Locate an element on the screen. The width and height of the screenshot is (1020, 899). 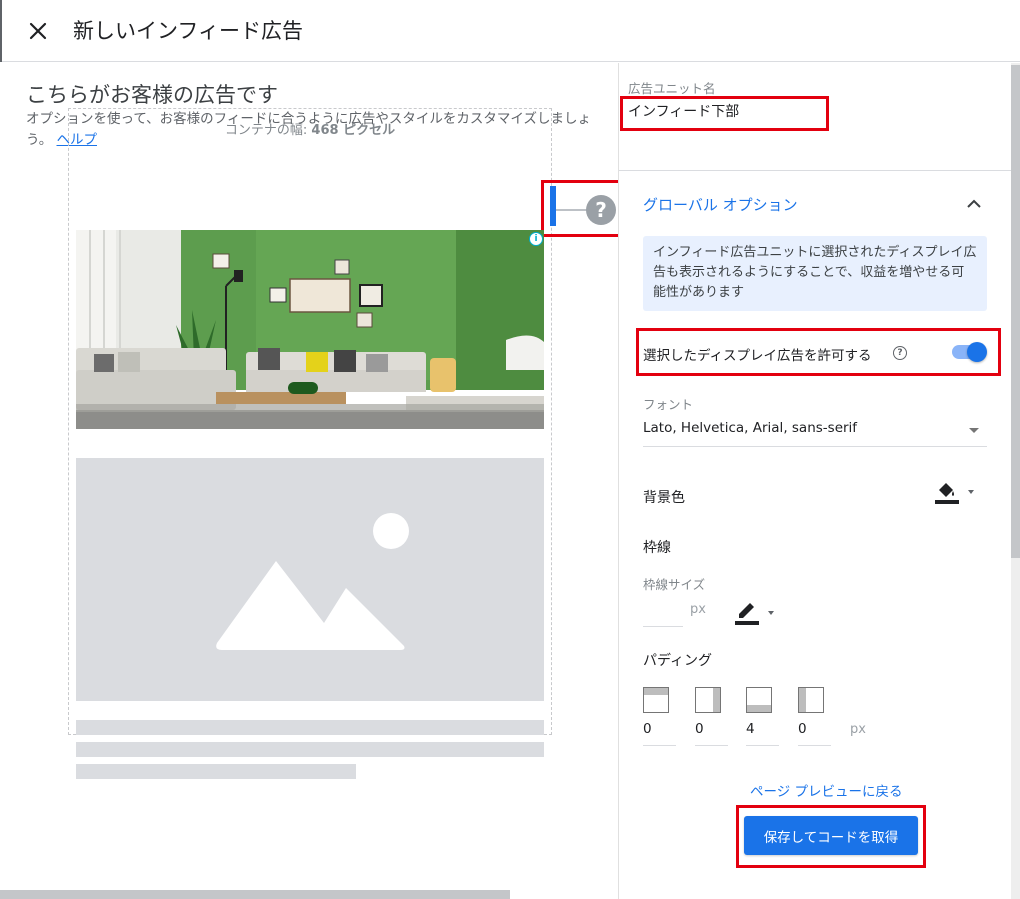
toggle-knob is located at coordinates (977, 352).